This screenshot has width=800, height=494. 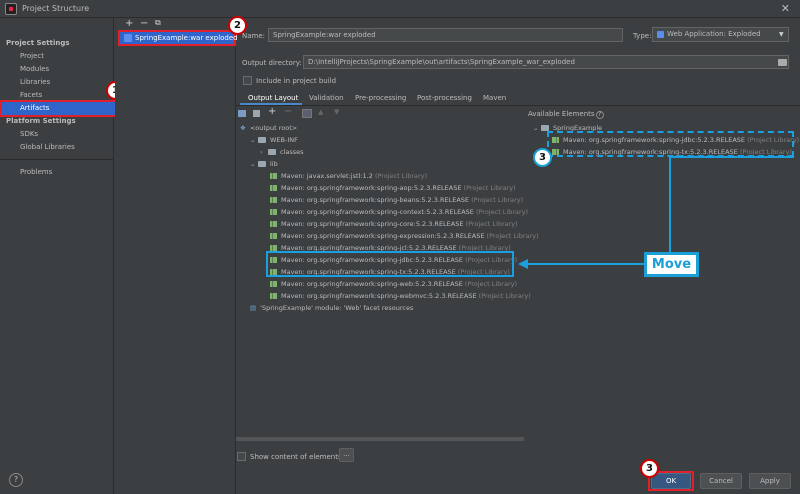 What do you see at coordinates (660, 34) in the screenshot?
I see `web-app-icon` at bounding box center [660, 34].